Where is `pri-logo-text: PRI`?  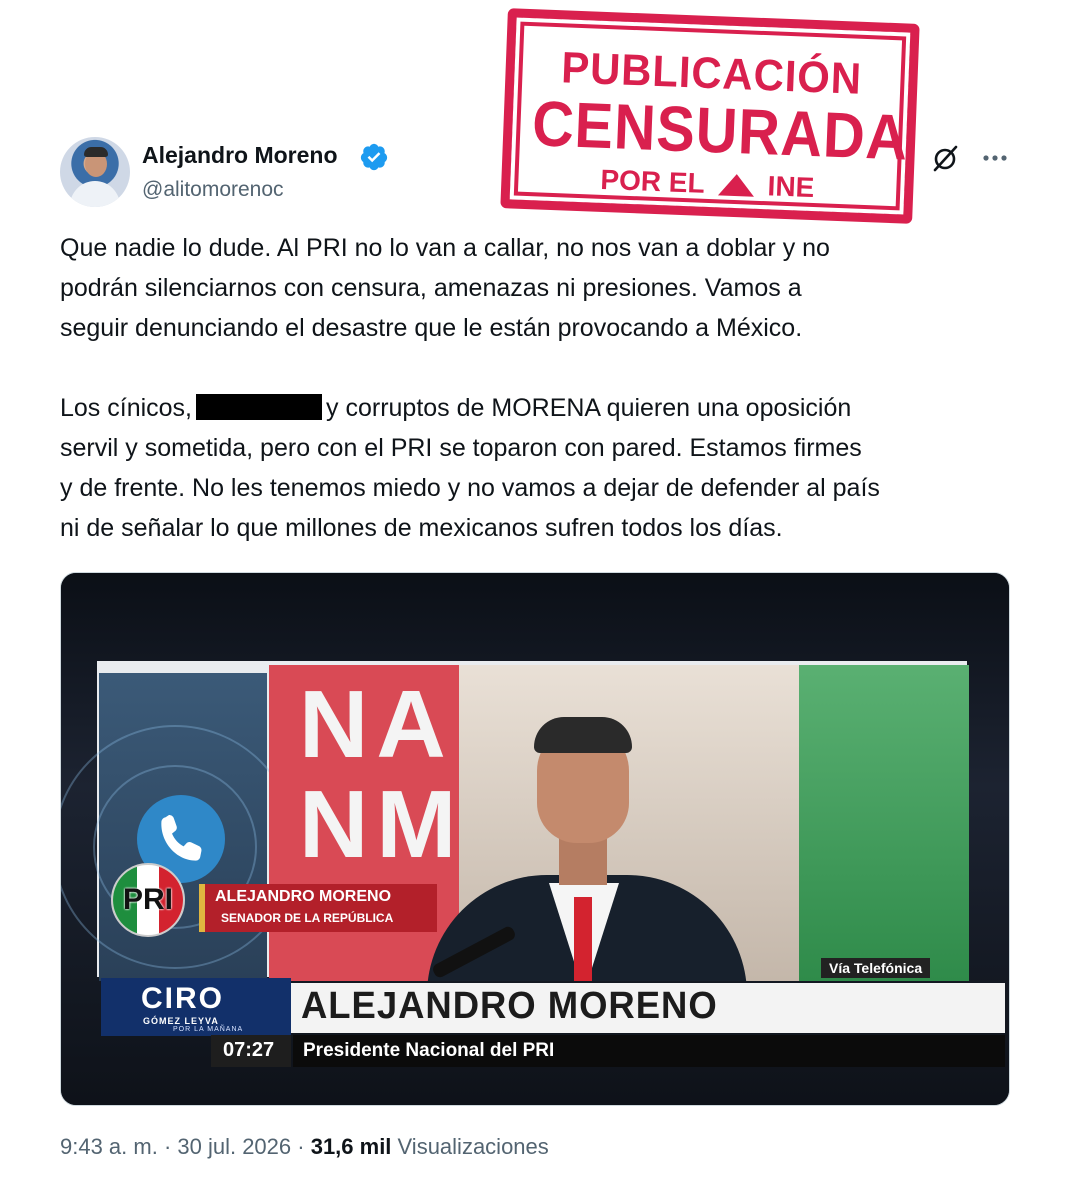
pri-logo-text: PRI is located at coordinates (147, 899).